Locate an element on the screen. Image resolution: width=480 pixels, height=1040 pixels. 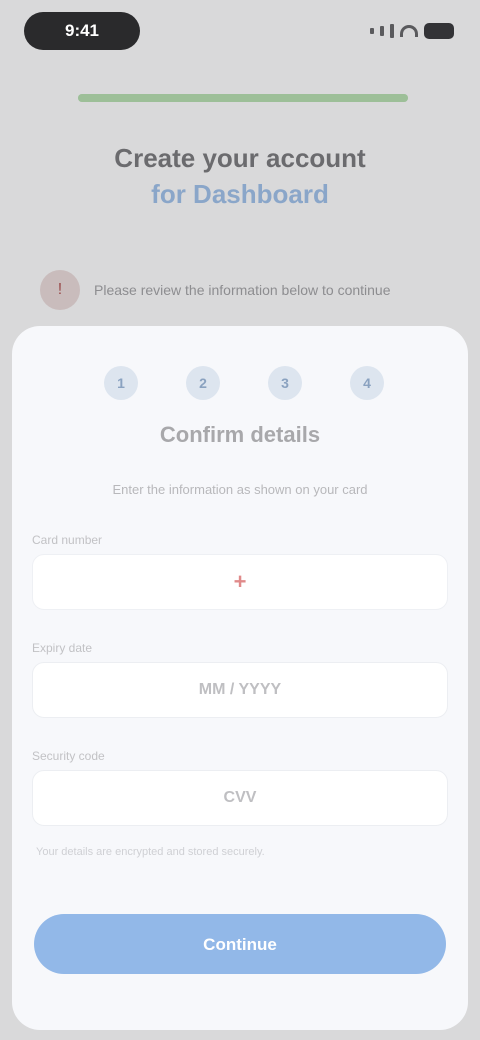
security-code-input: CVV is located at coordinates (240, 798).